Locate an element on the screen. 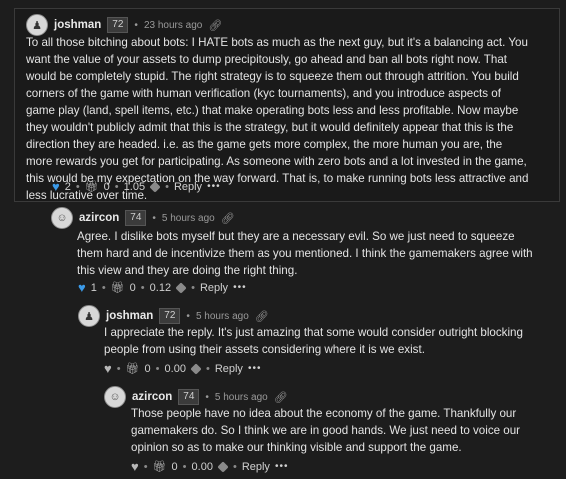 This screenshot has height=479, width=566. comment-actions: ♥ 2 • 🎁︎ 0 • 1.05 • Reply ••• is located at coordinates (136, 186).